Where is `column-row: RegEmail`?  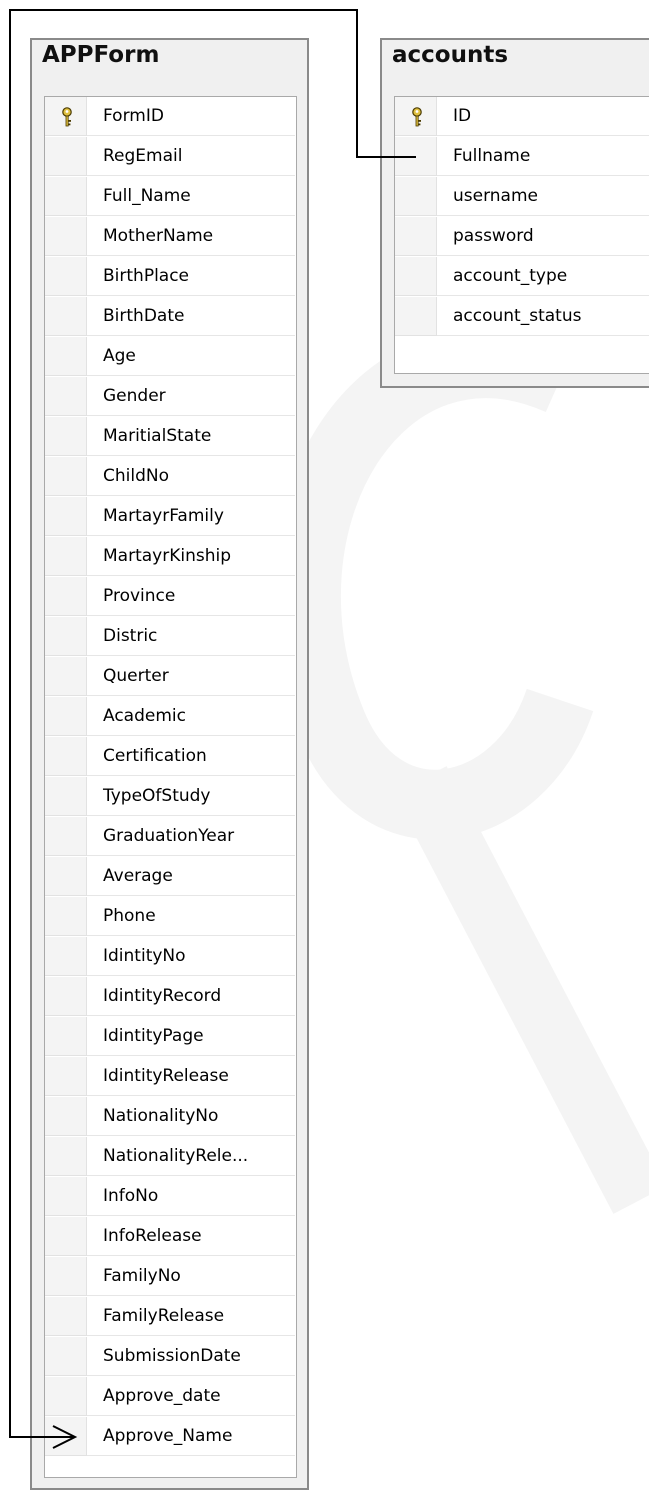 column-row: RegEmail is located at coordinates (170, 157).